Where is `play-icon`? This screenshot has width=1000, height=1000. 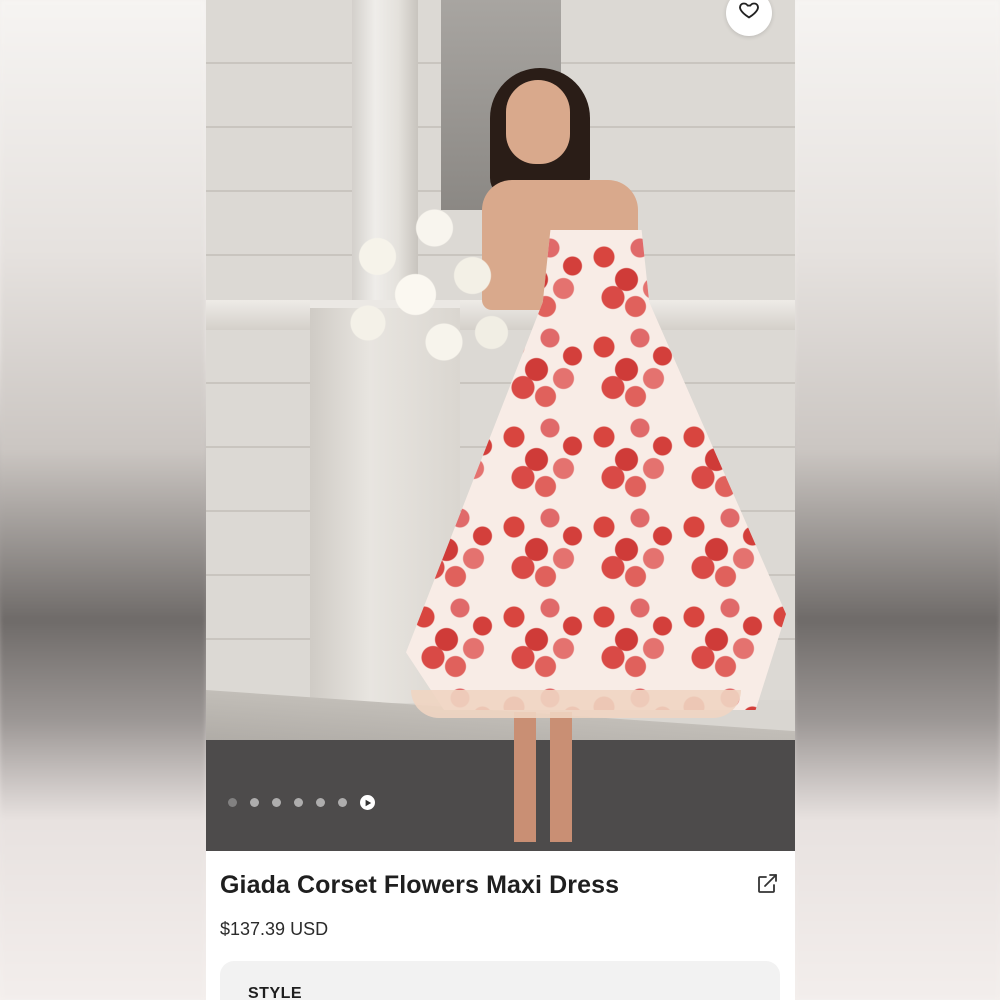
play-icon is located at coordinates (368, 803).